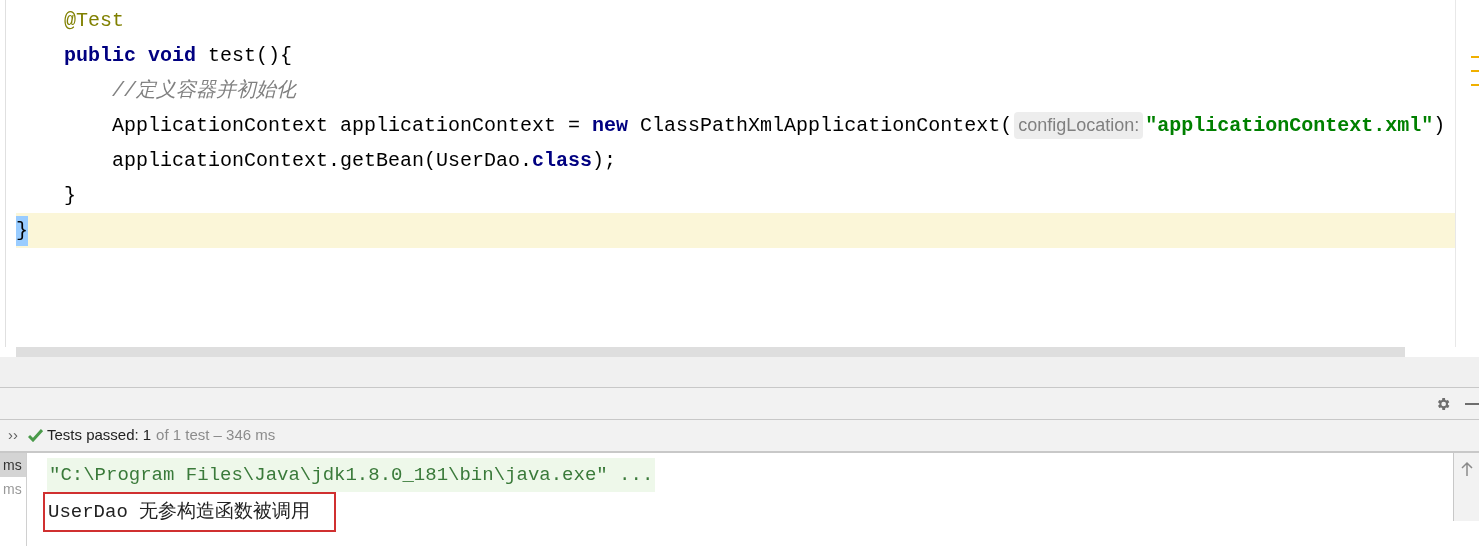 Image resolution: width=1479 pixels, height=546 pixels. I want to click on duration-label: ms, so click(13, 465).